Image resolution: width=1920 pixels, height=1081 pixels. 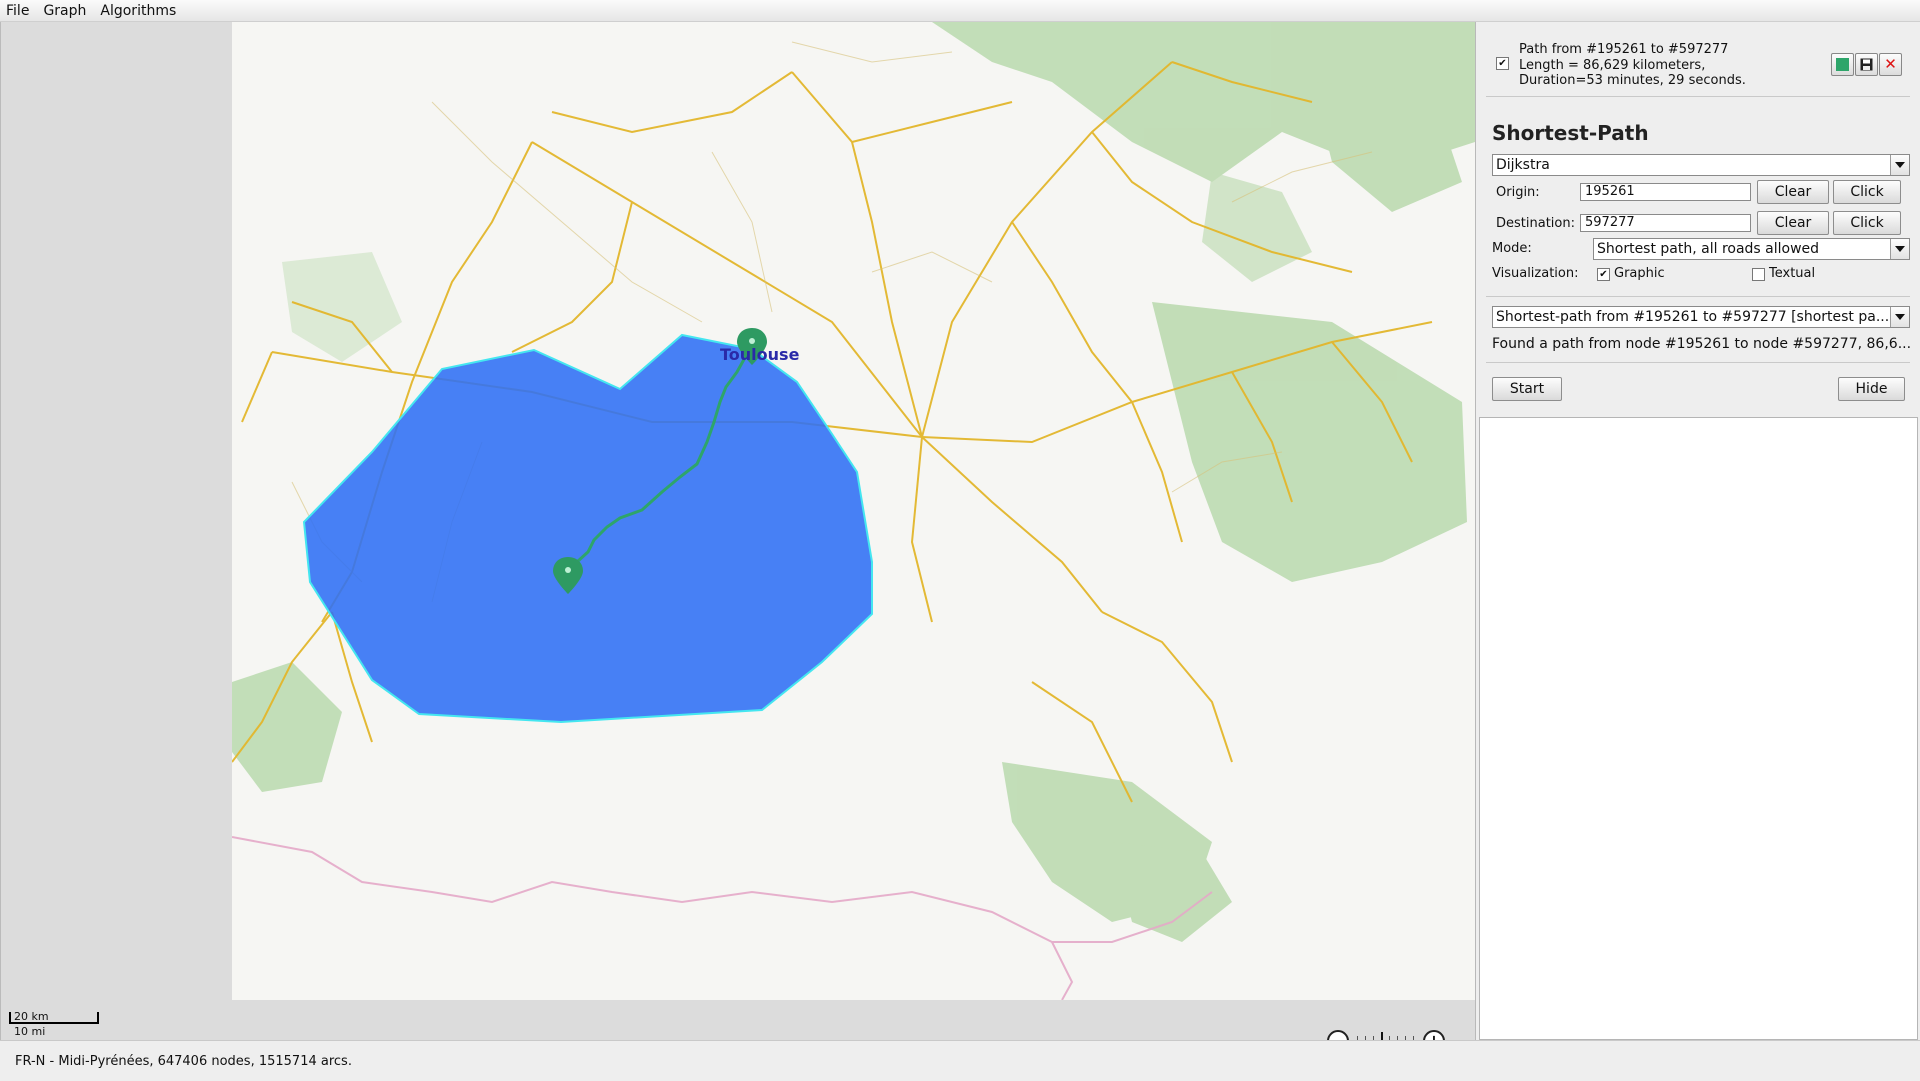 I want to click on menu-bar: File Graph Algorithms, so click(x=960, y=11).